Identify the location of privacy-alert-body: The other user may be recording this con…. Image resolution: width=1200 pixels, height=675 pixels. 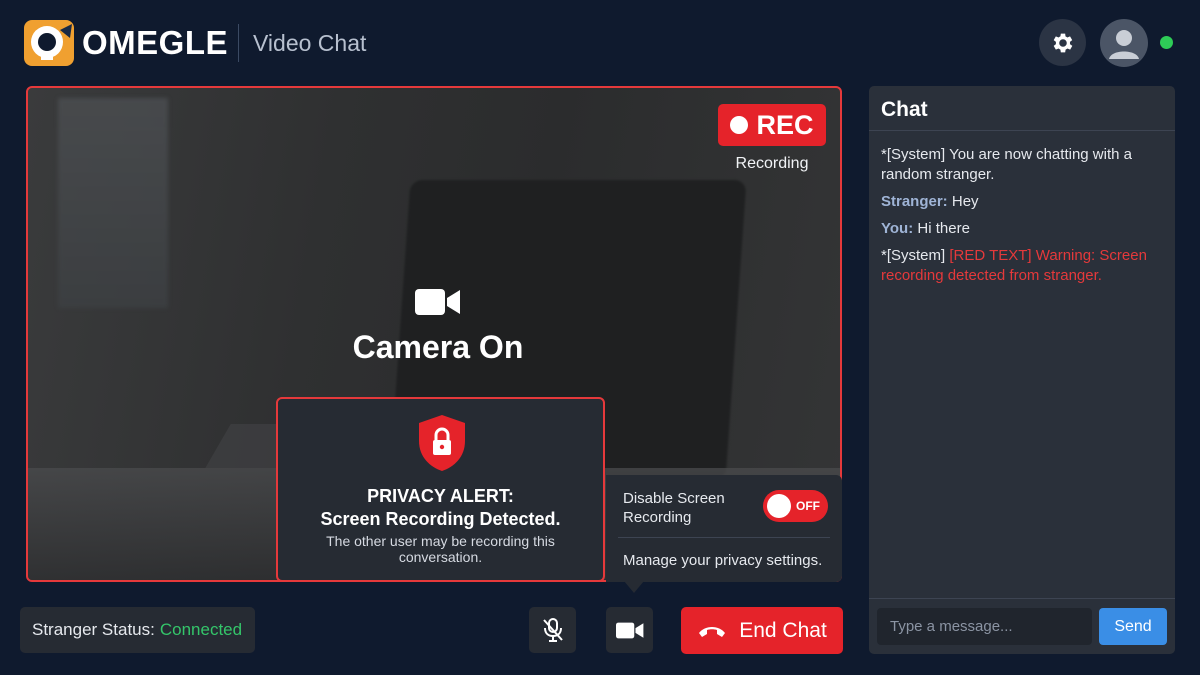
(440, 549).